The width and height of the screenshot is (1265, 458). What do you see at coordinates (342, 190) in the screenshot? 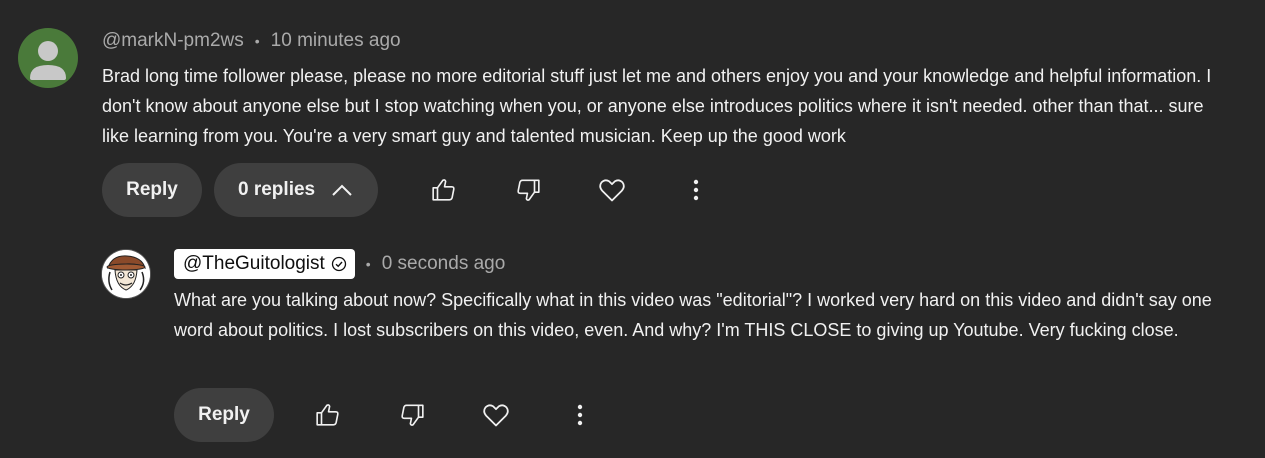
I see `chevron-up-icon` at bounding box center [342, 190].